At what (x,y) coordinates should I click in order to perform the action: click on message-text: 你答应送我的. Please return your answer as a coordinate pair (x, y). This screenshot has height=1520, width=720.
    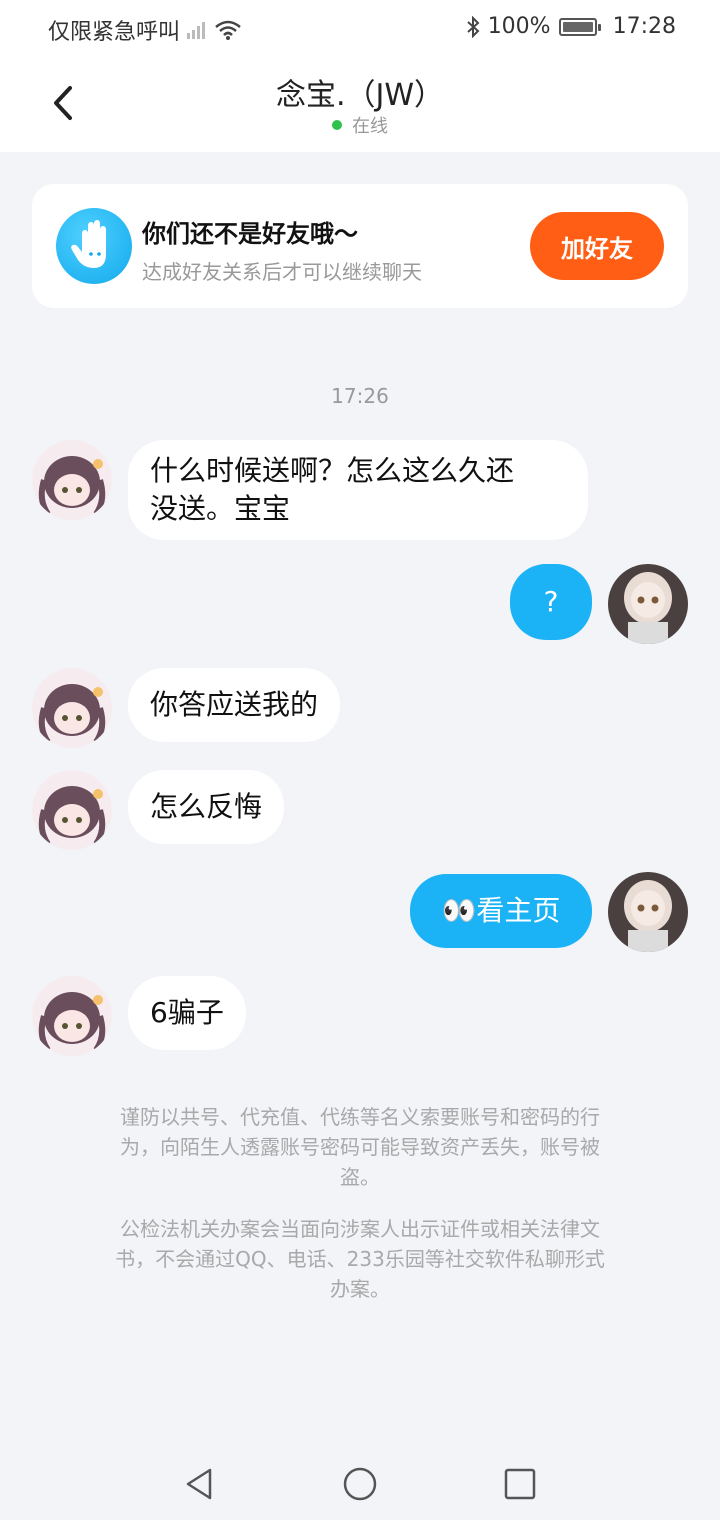
    Looking at the image, I should click on (234, 704).